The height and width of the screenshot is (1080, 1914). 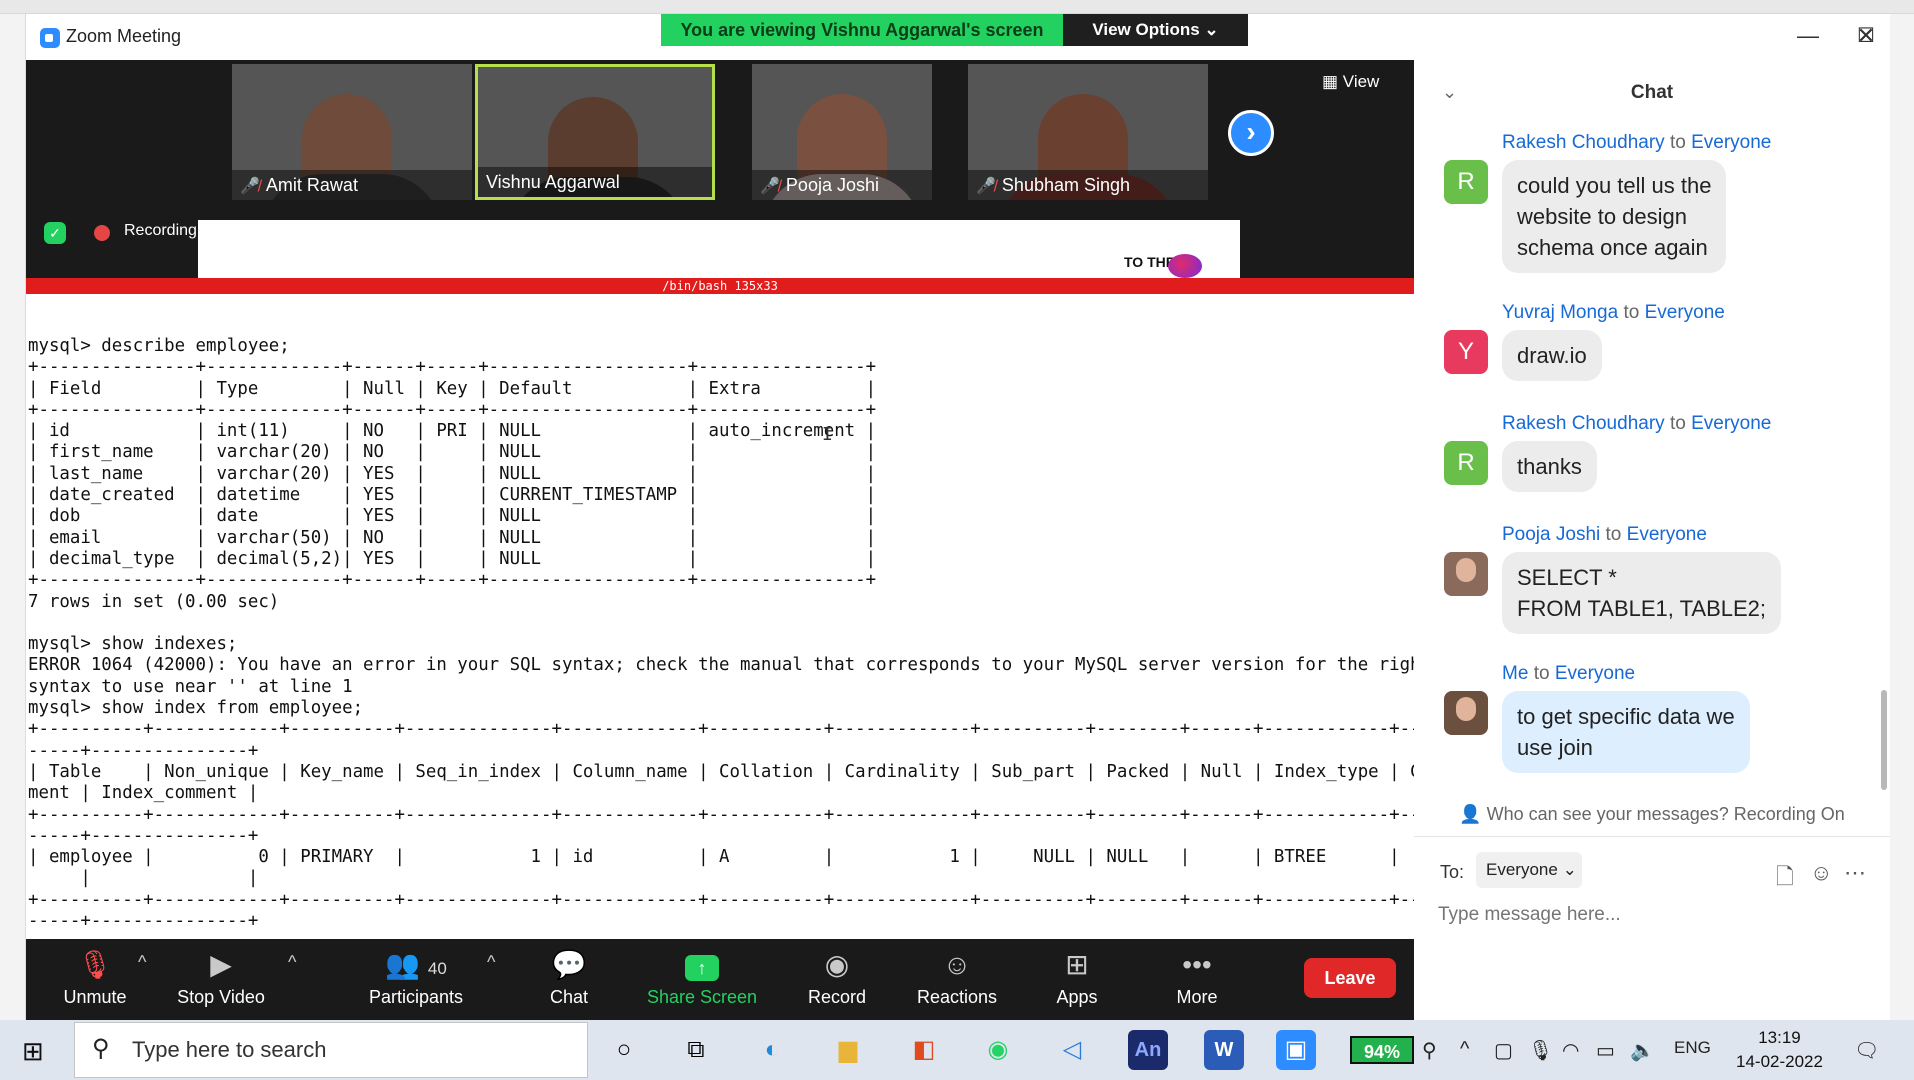 What do you see at coordinates (1382, 1050) in the screenshot?
I see `battery-indicator: 94%` at bounding box center [1382, 1050].